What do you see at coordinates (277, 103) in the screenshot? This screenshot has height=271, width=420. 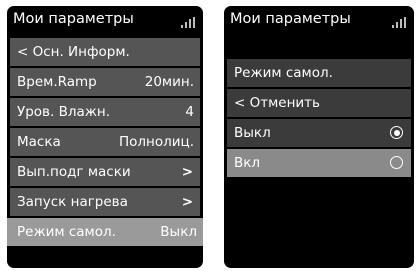 I see `cancel-label: < Отменить` at bounding box center [277, 103].